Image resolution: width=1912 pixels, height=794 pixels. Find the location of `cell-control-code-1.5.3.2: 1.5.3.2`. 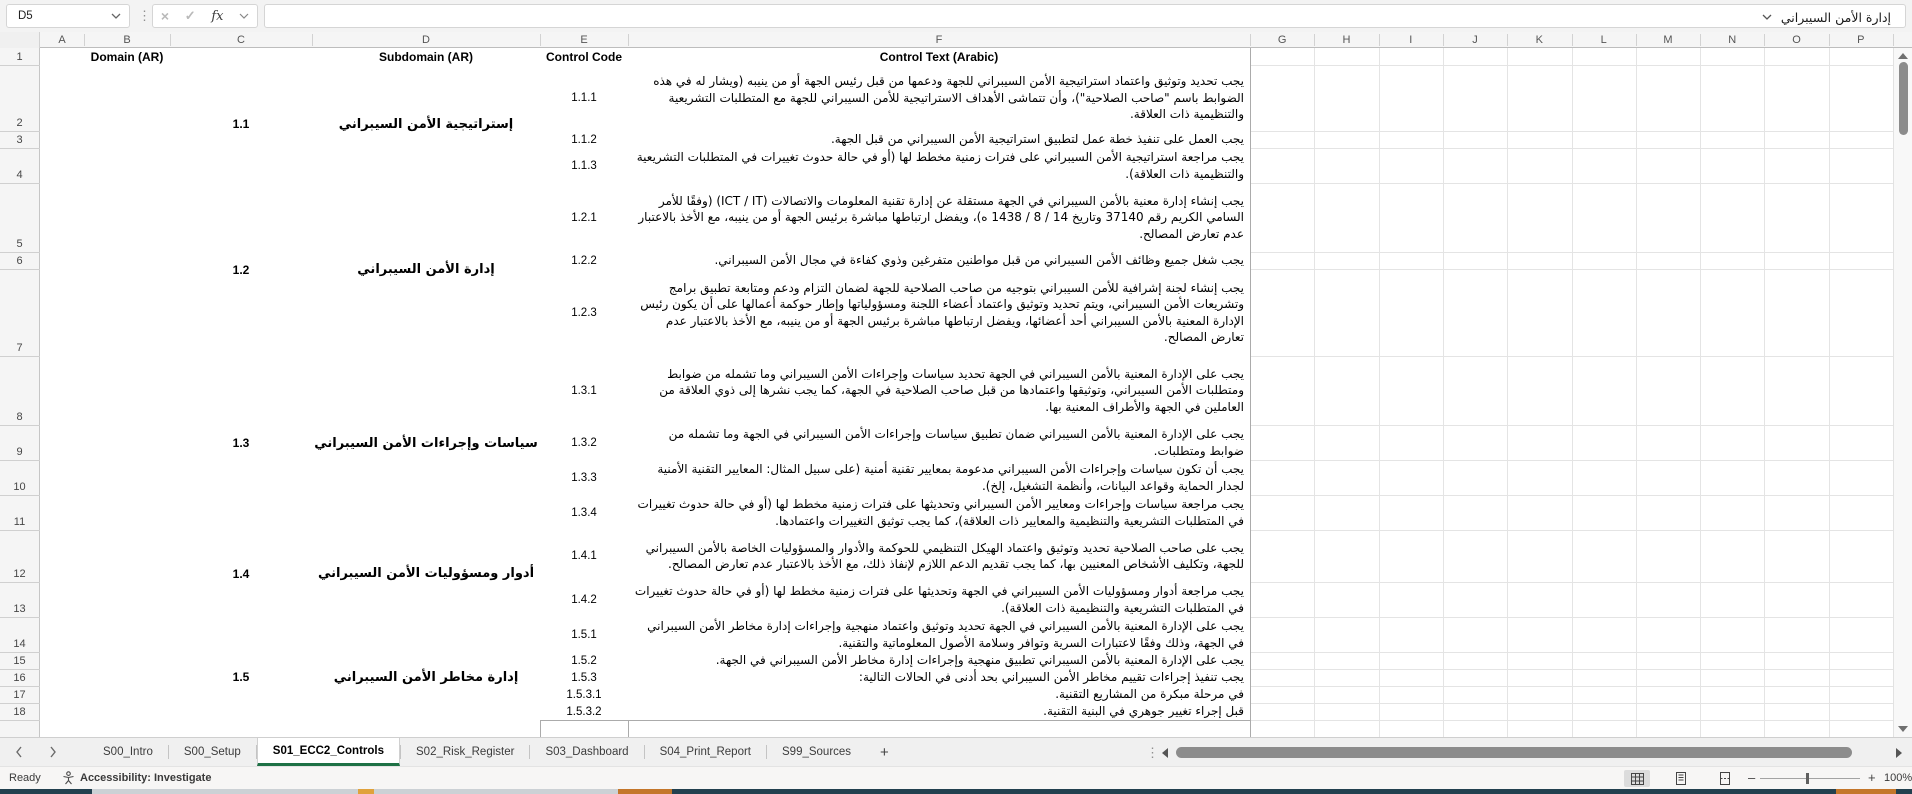

cell-control-code-1.5.3.2: 1.5.3.2 is located at coordinates (584, 711).